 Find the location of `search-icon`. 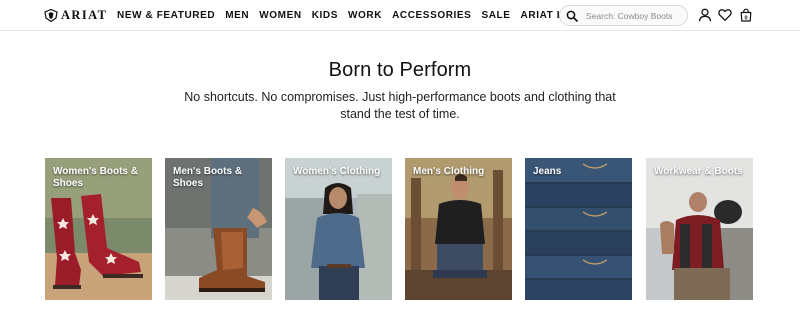

search-icon is located at coordinates (572, 16).